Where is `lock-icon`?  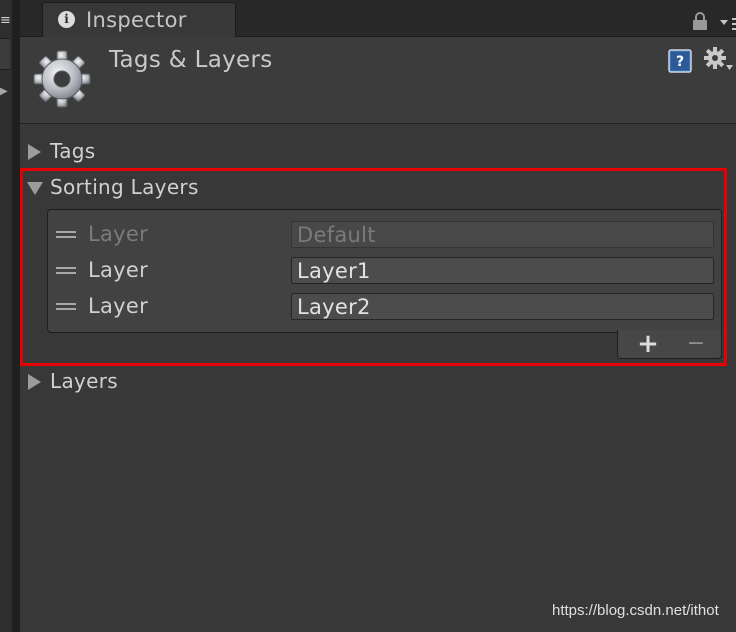 lock-icon is located at coordinates (700, 21).